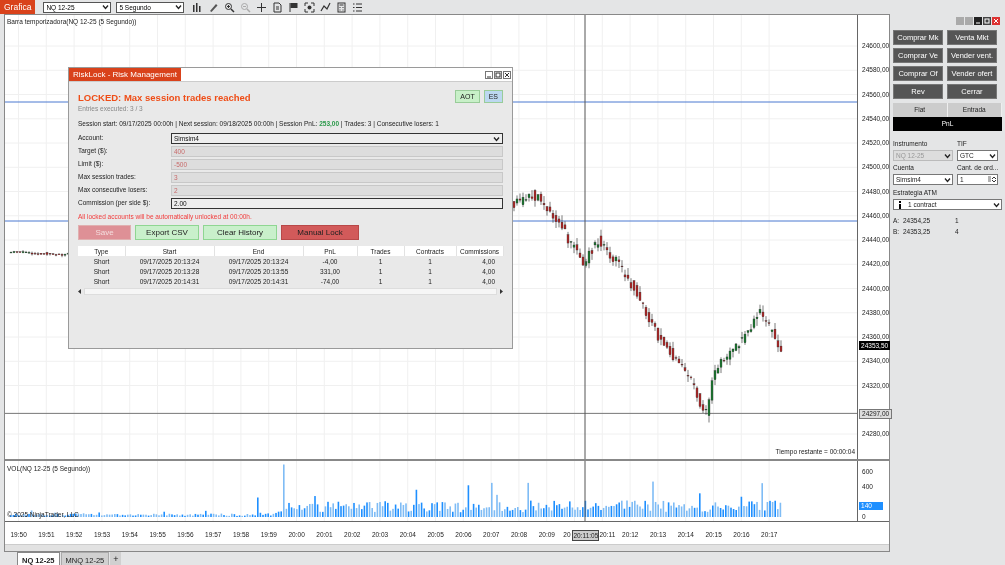  What do you see at coordinates (116, 558) in the screenshot?
I see `add-tab-button: +` at bounding box center [116, 558].